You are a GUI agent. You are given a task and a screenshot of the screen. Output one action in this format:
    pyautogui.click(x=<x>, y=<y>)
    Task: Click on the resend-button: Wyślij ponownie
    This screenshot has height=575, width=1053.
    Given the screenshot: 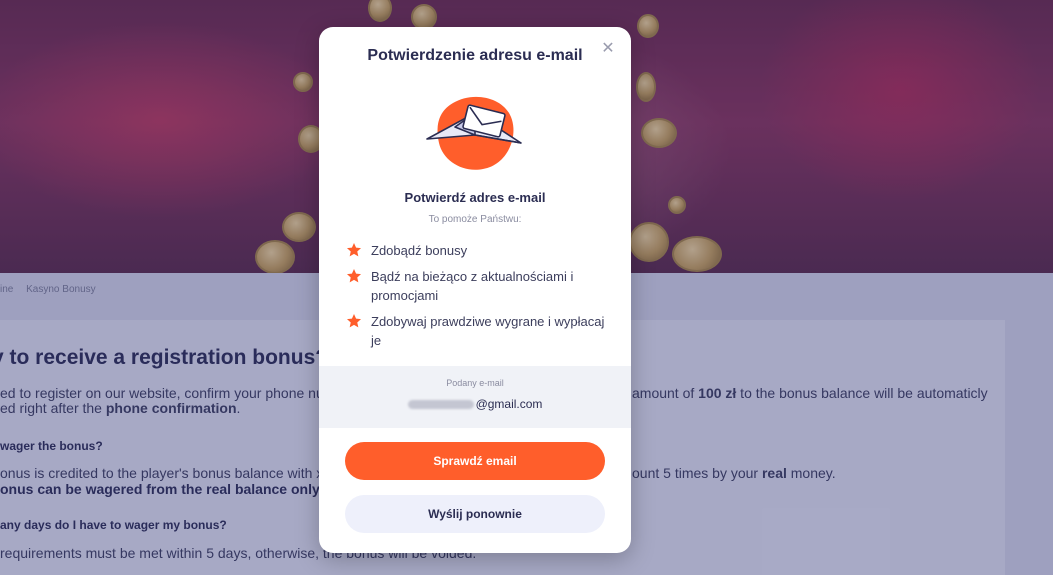 What is the action you would take?
    pyautogui.click(x=475, y=514)
    